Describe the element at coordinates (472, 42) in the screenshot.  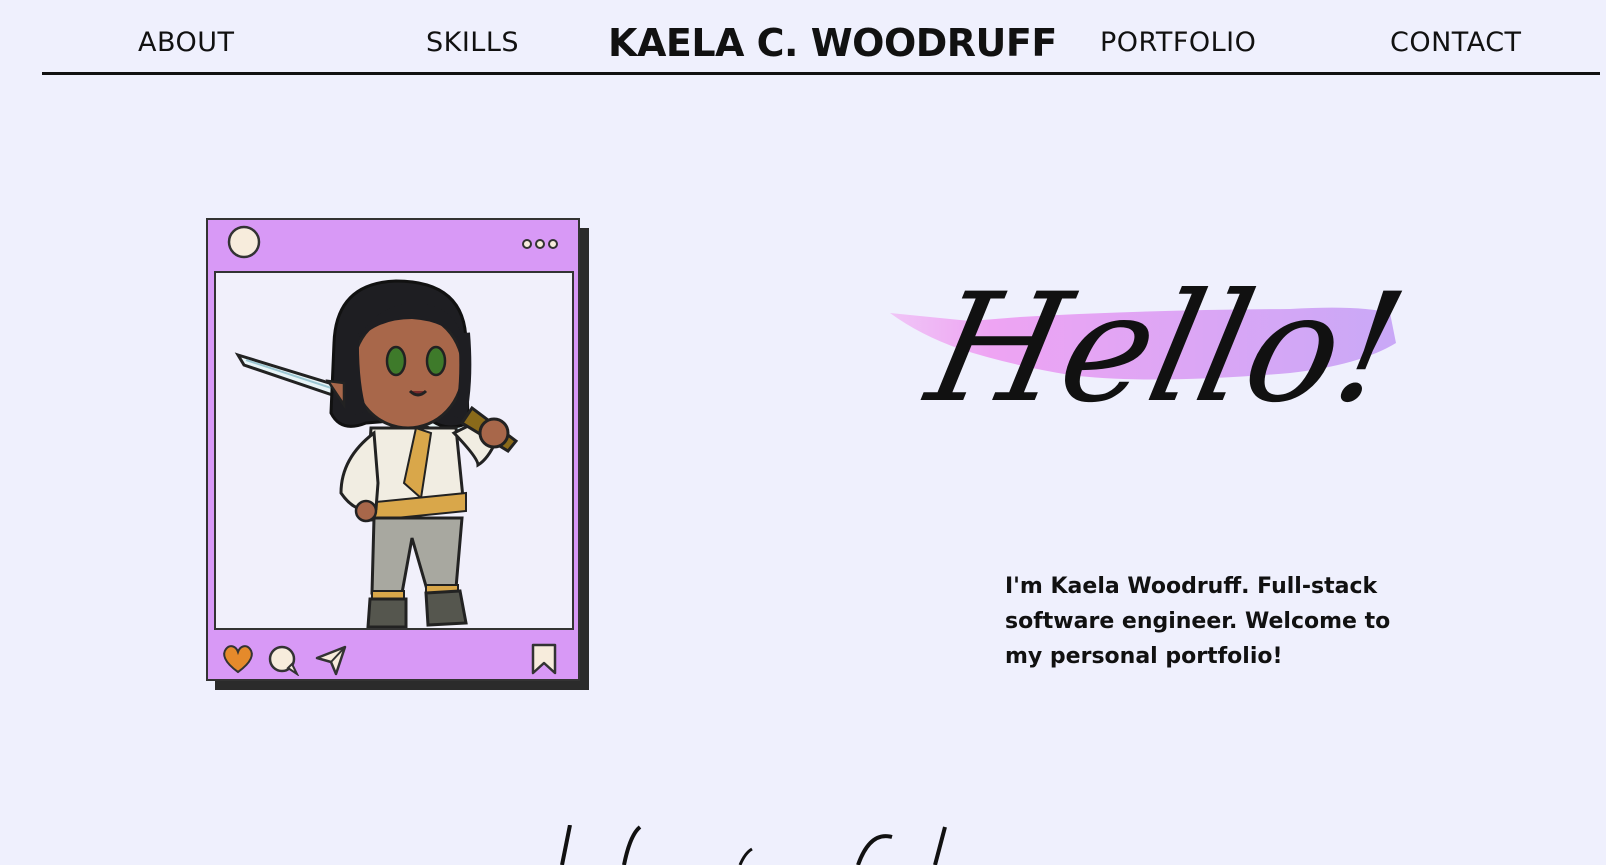
I see `nav-skills-link: SKILLS` at that location.